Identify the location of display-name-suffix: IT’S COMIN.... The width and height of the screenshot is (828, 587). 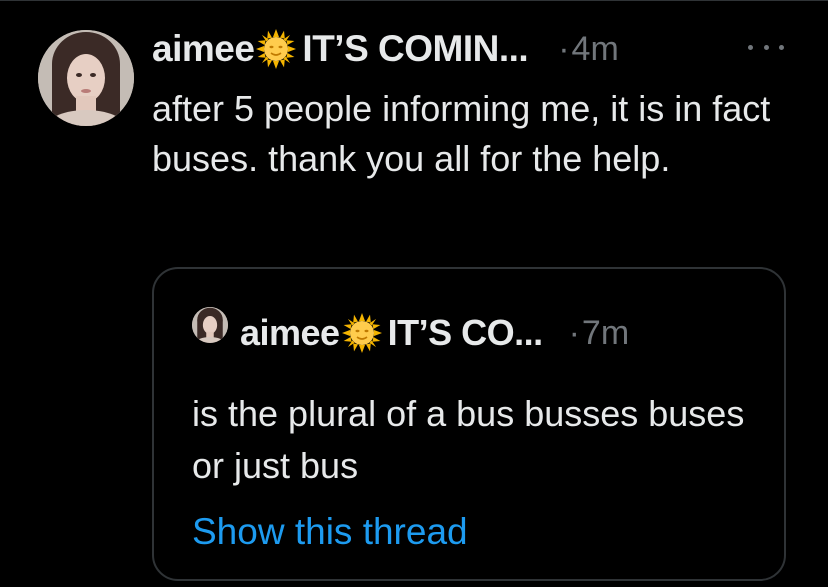
(415, 49).